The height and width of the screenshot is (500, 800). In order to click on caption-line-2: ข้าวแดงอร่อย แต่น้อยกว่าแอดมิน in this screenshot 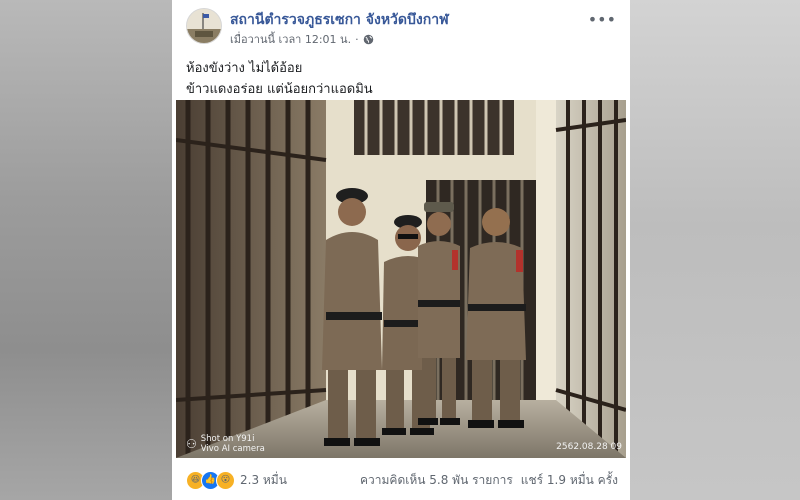, I will do `click(279, 89)`.